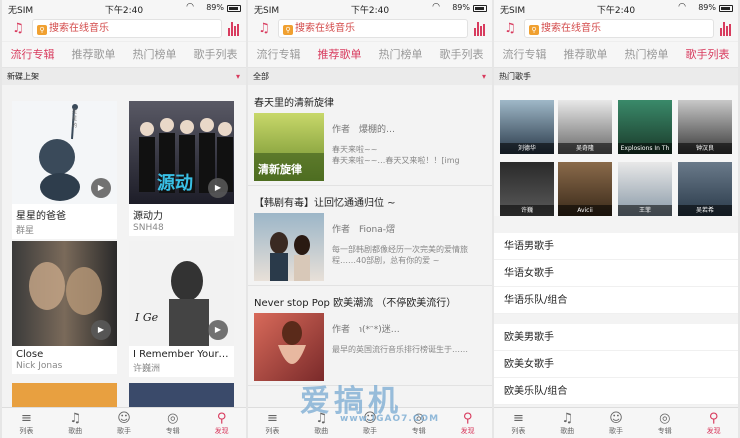 This screenshot has width=740, height=438. Describe the element at coordinates (64, 170) in the screenshot. I see `album-card: 星 星 的 ▶ 星星的爸爸 群星` at that location.